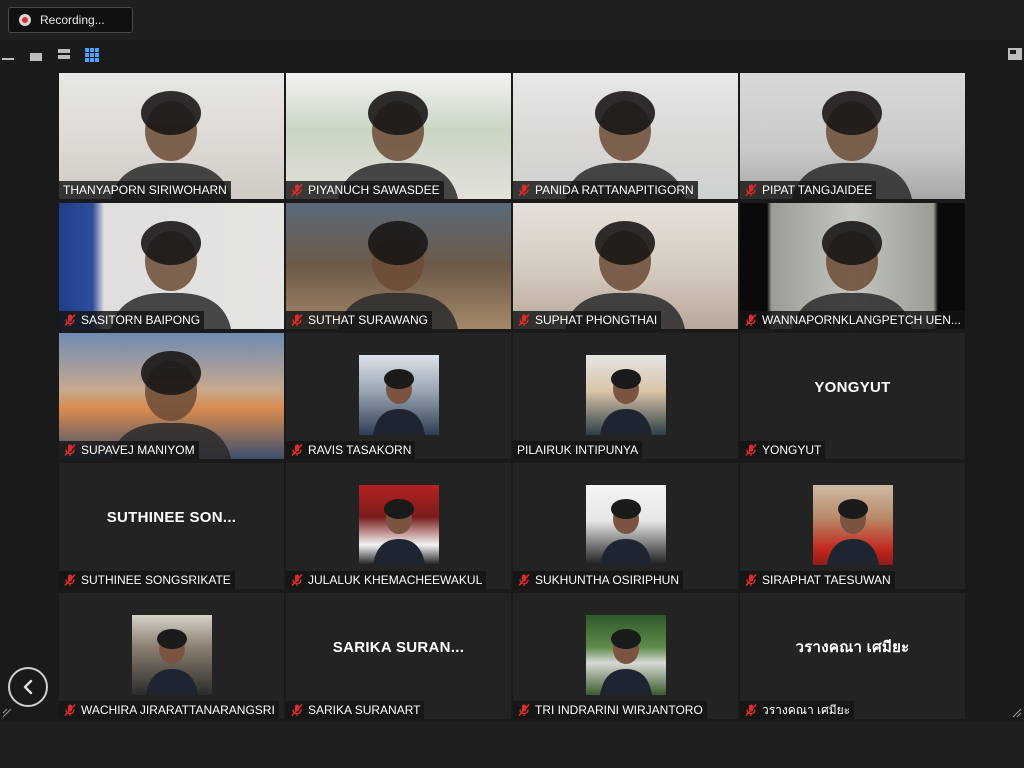  I want to click on participant-name-label: SUKHUNTHA OSIRIPHUN, so click(598, 580).